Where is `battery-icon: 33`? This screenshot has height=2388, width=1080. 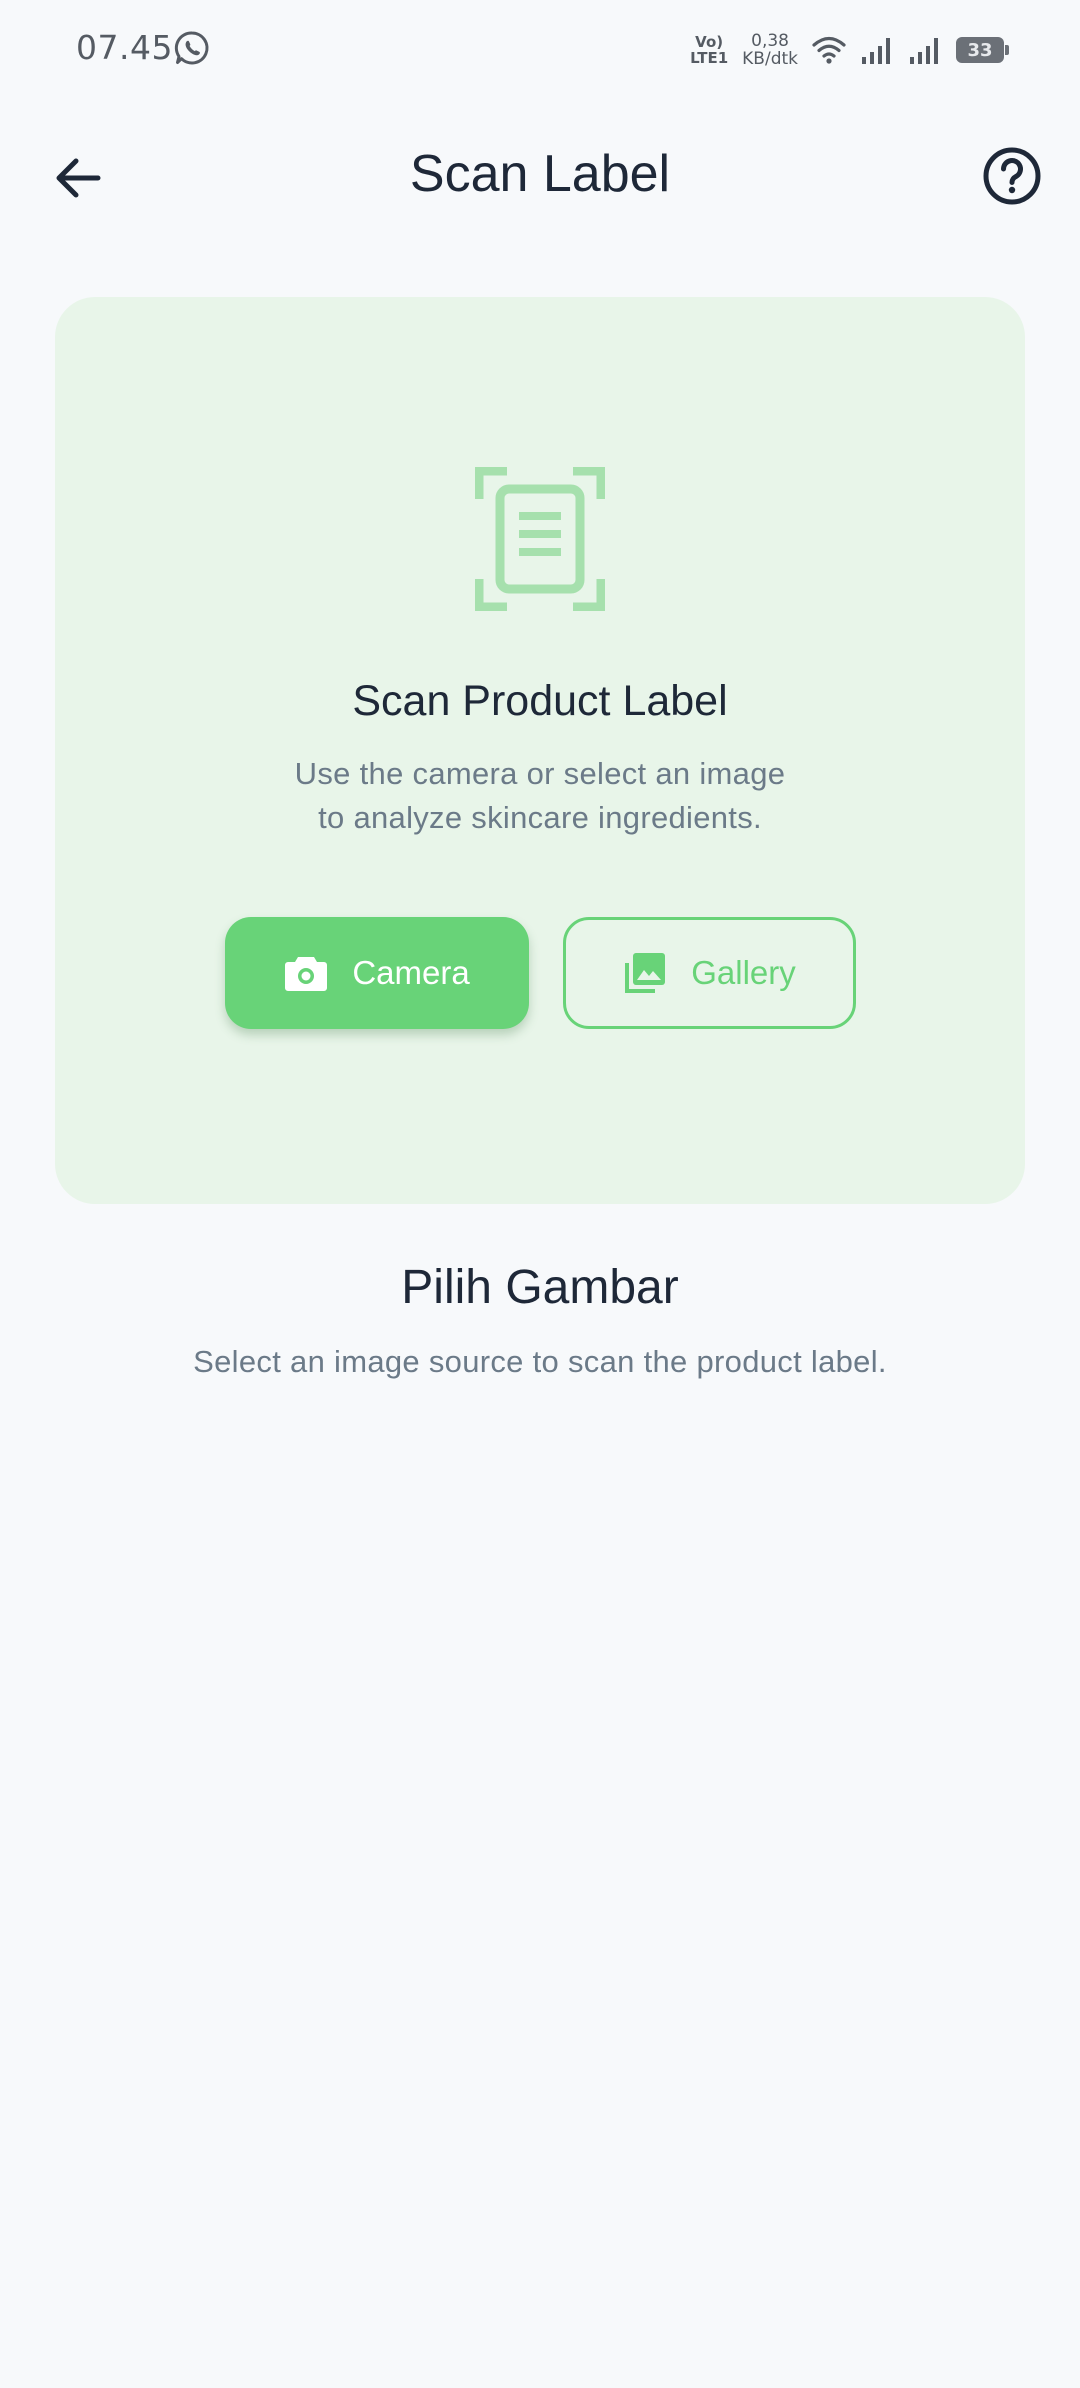
battery-icon: 33 is located at coordinates (982, 50).